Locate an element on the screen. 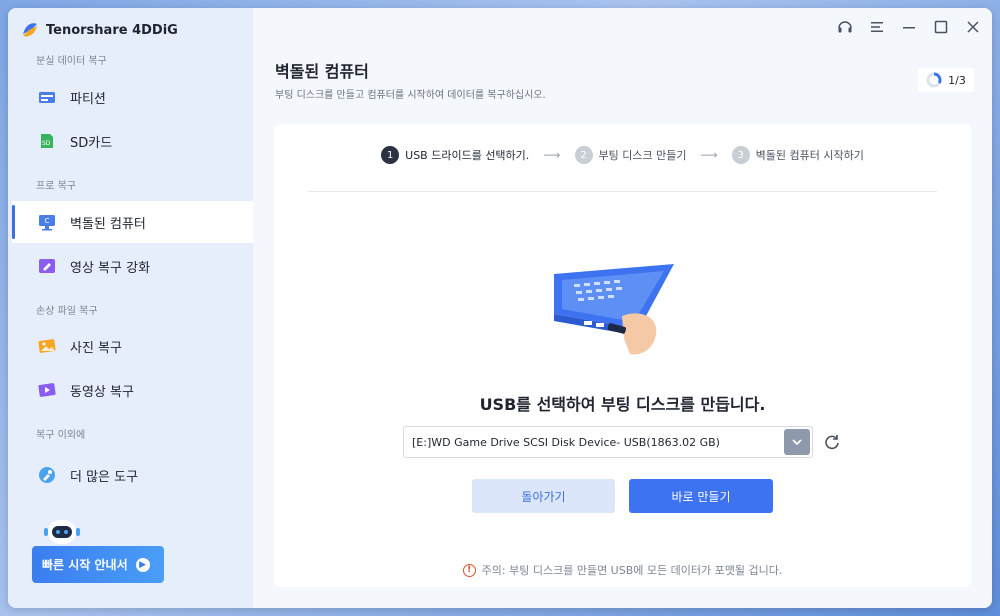 The image size is (1000, 616). refresh-icon is located at coordinates (832, 442).